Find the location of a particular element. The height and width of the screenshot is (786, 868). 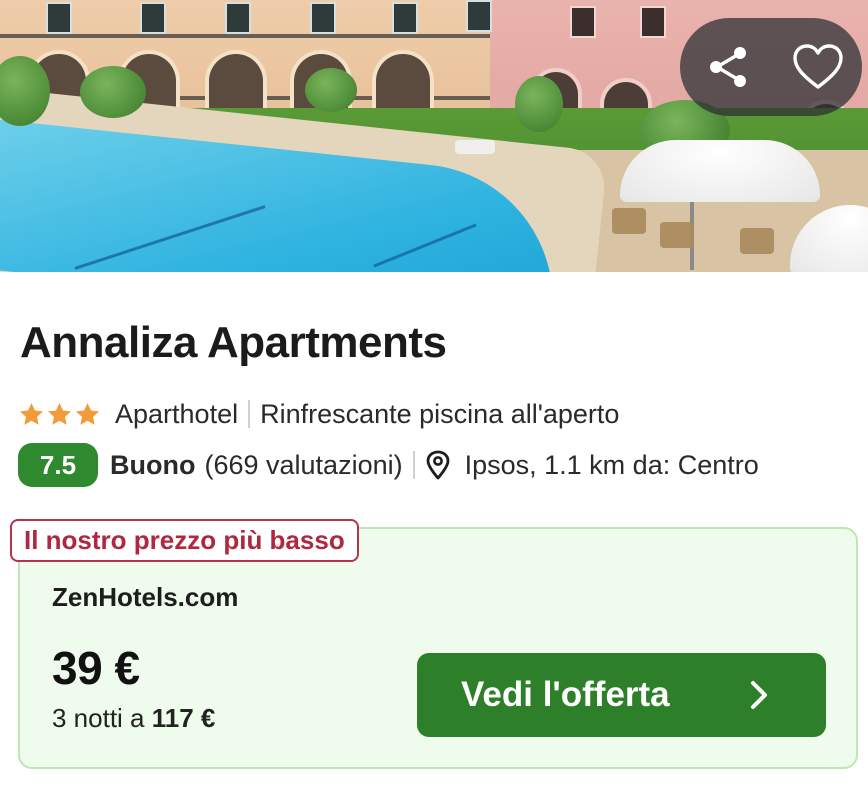

property-highlight: Rinfrescante piscina all'aperto is located at coordinates (440, 413).